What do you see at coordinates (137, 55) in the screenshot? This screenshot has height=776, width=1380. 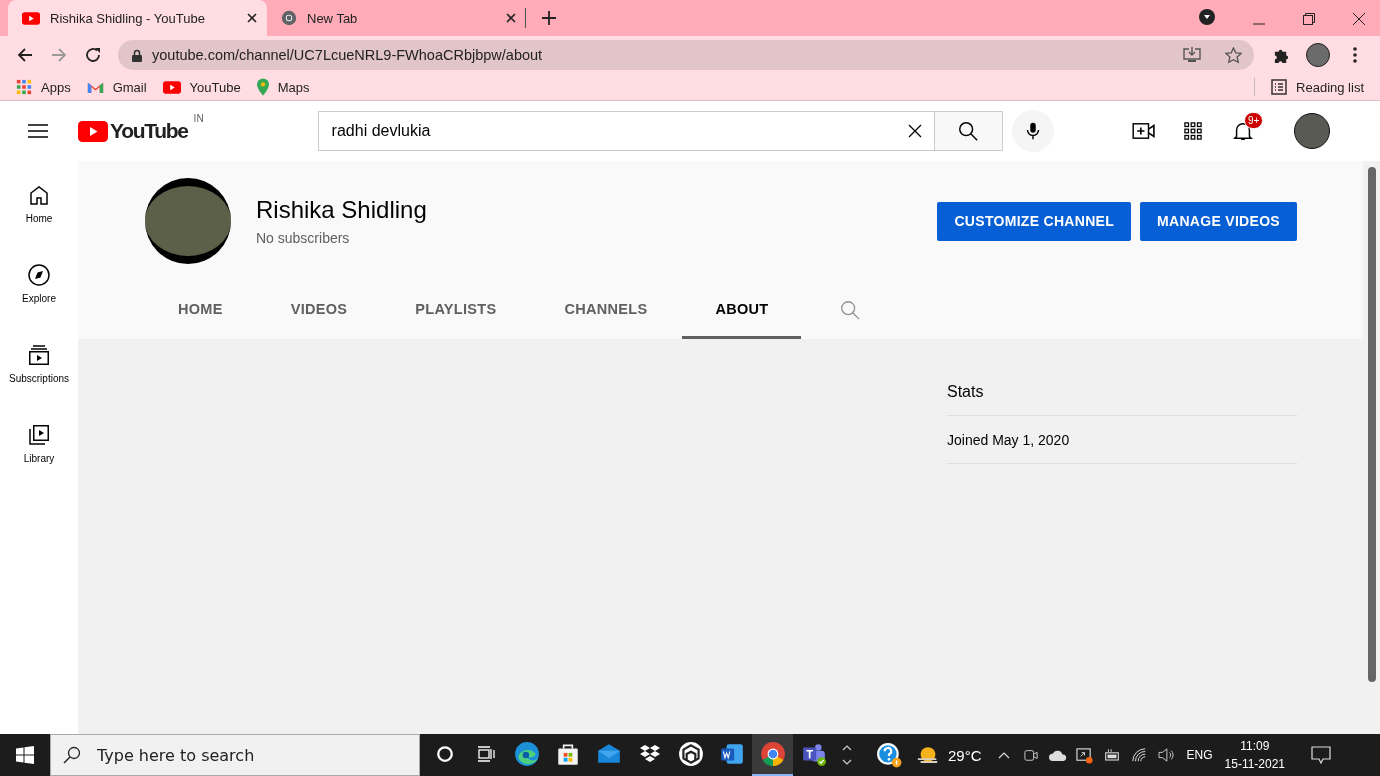 I see `lock-icon` at bounding box center [137, 55].